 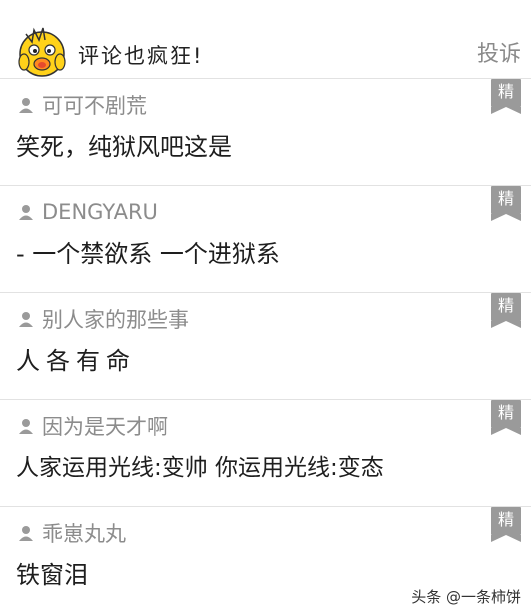 I want to click on username: DENGYARU, so click(x=100, y=212).